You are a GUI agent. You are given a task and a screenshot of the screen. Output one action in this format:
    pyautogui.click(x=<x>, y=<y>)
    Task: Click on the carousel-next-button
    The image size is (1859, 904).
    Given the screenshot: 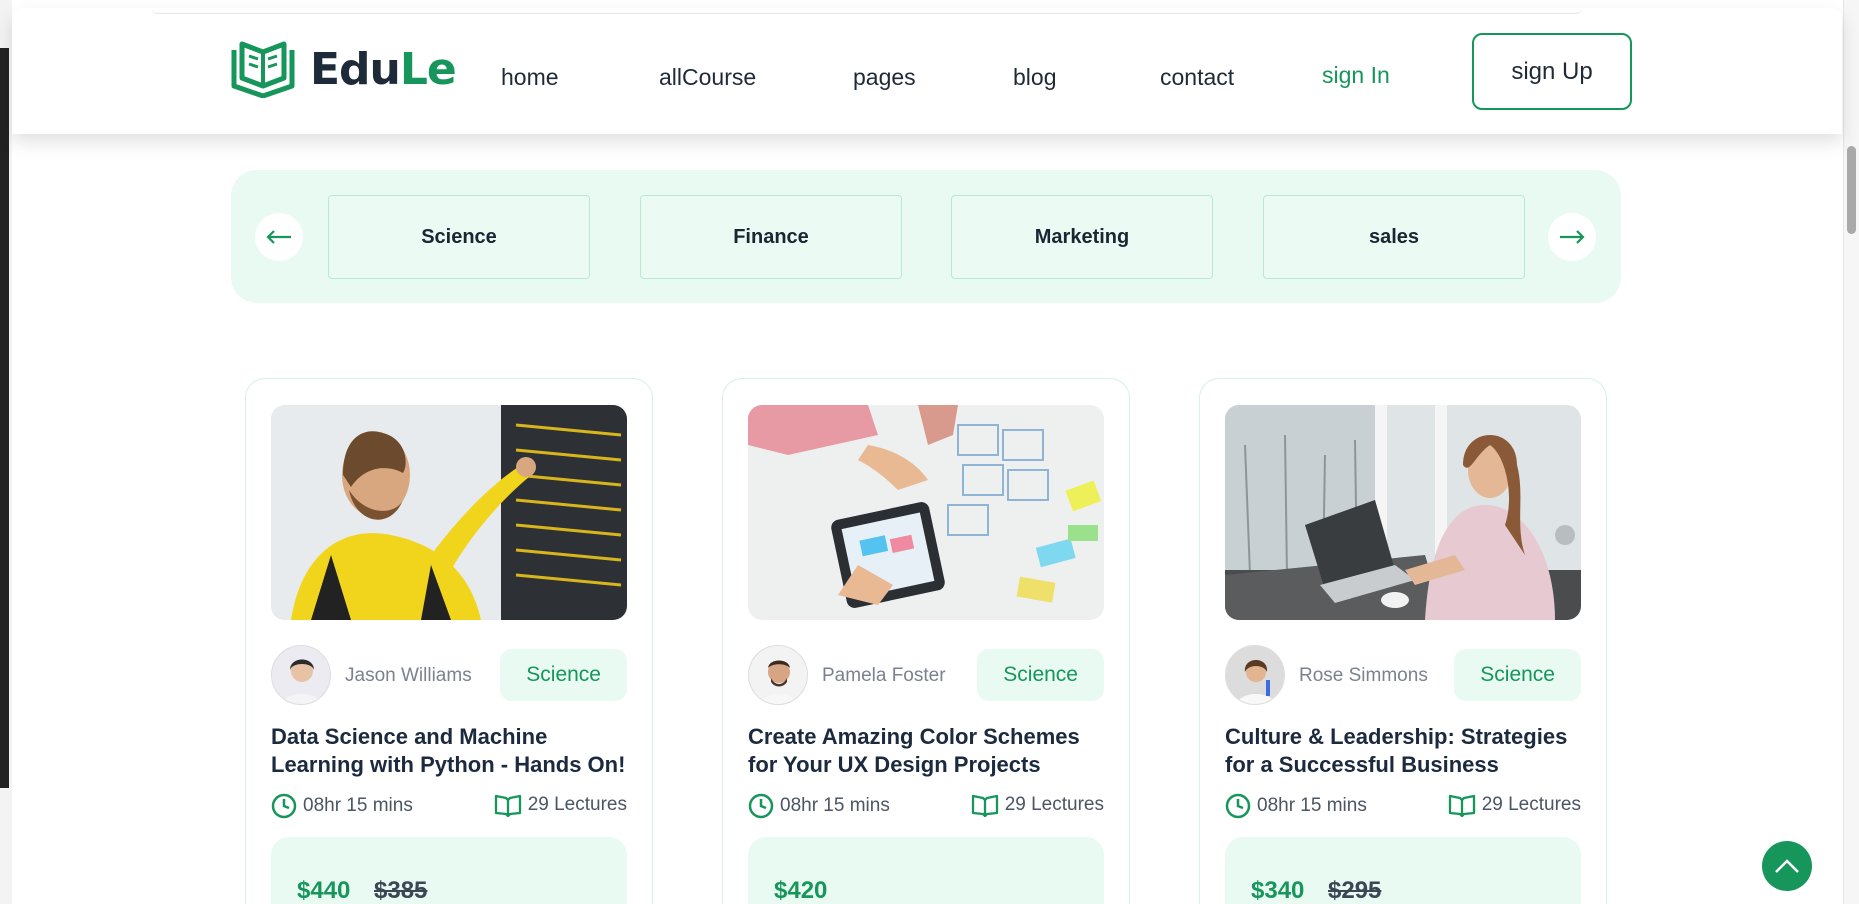 What is the action you would take?
    pyautogui.click(x=1572, y=237)
    